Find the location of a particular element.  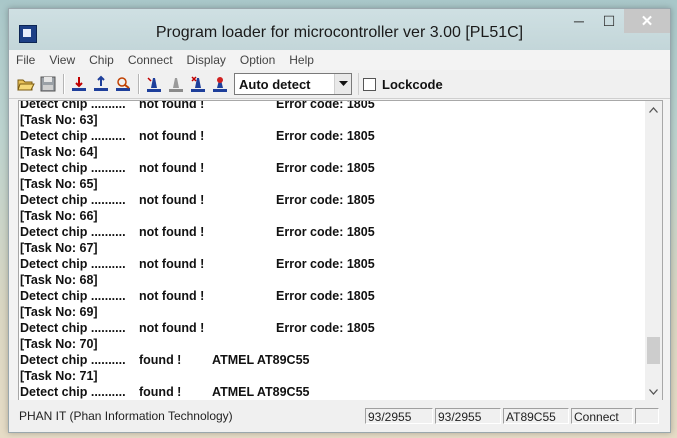

task-number: [Task No: 63] is located at coordinates (59, 120).